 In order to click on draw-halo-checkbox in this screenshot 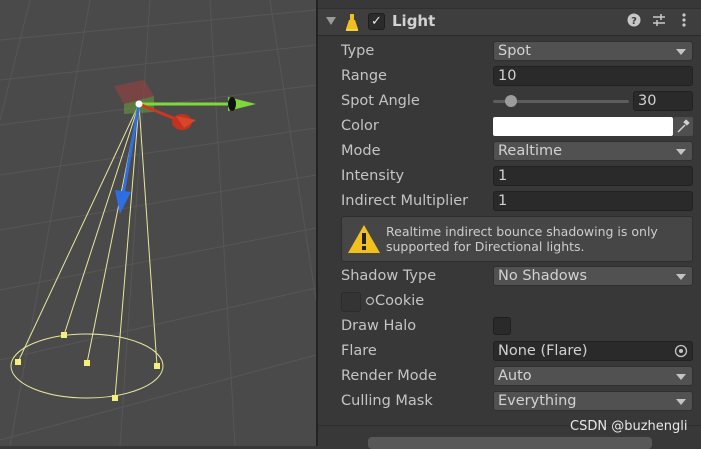, I will do `click(502, 326)`.